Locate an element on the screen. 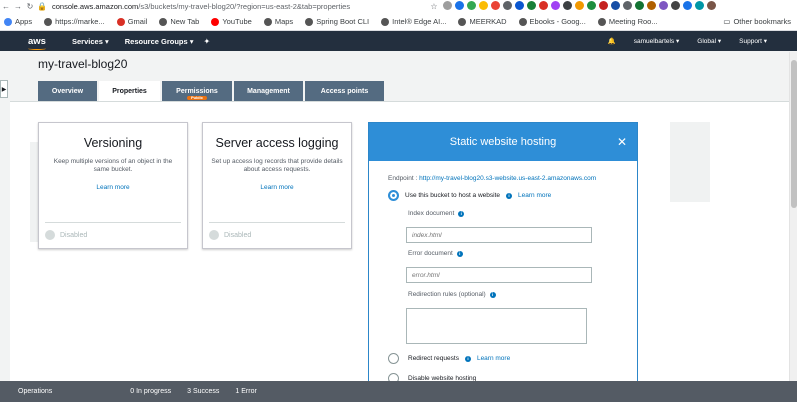 The image size is (797, 402). services-menu: Services ▾ is located at coordinates (90, 41).